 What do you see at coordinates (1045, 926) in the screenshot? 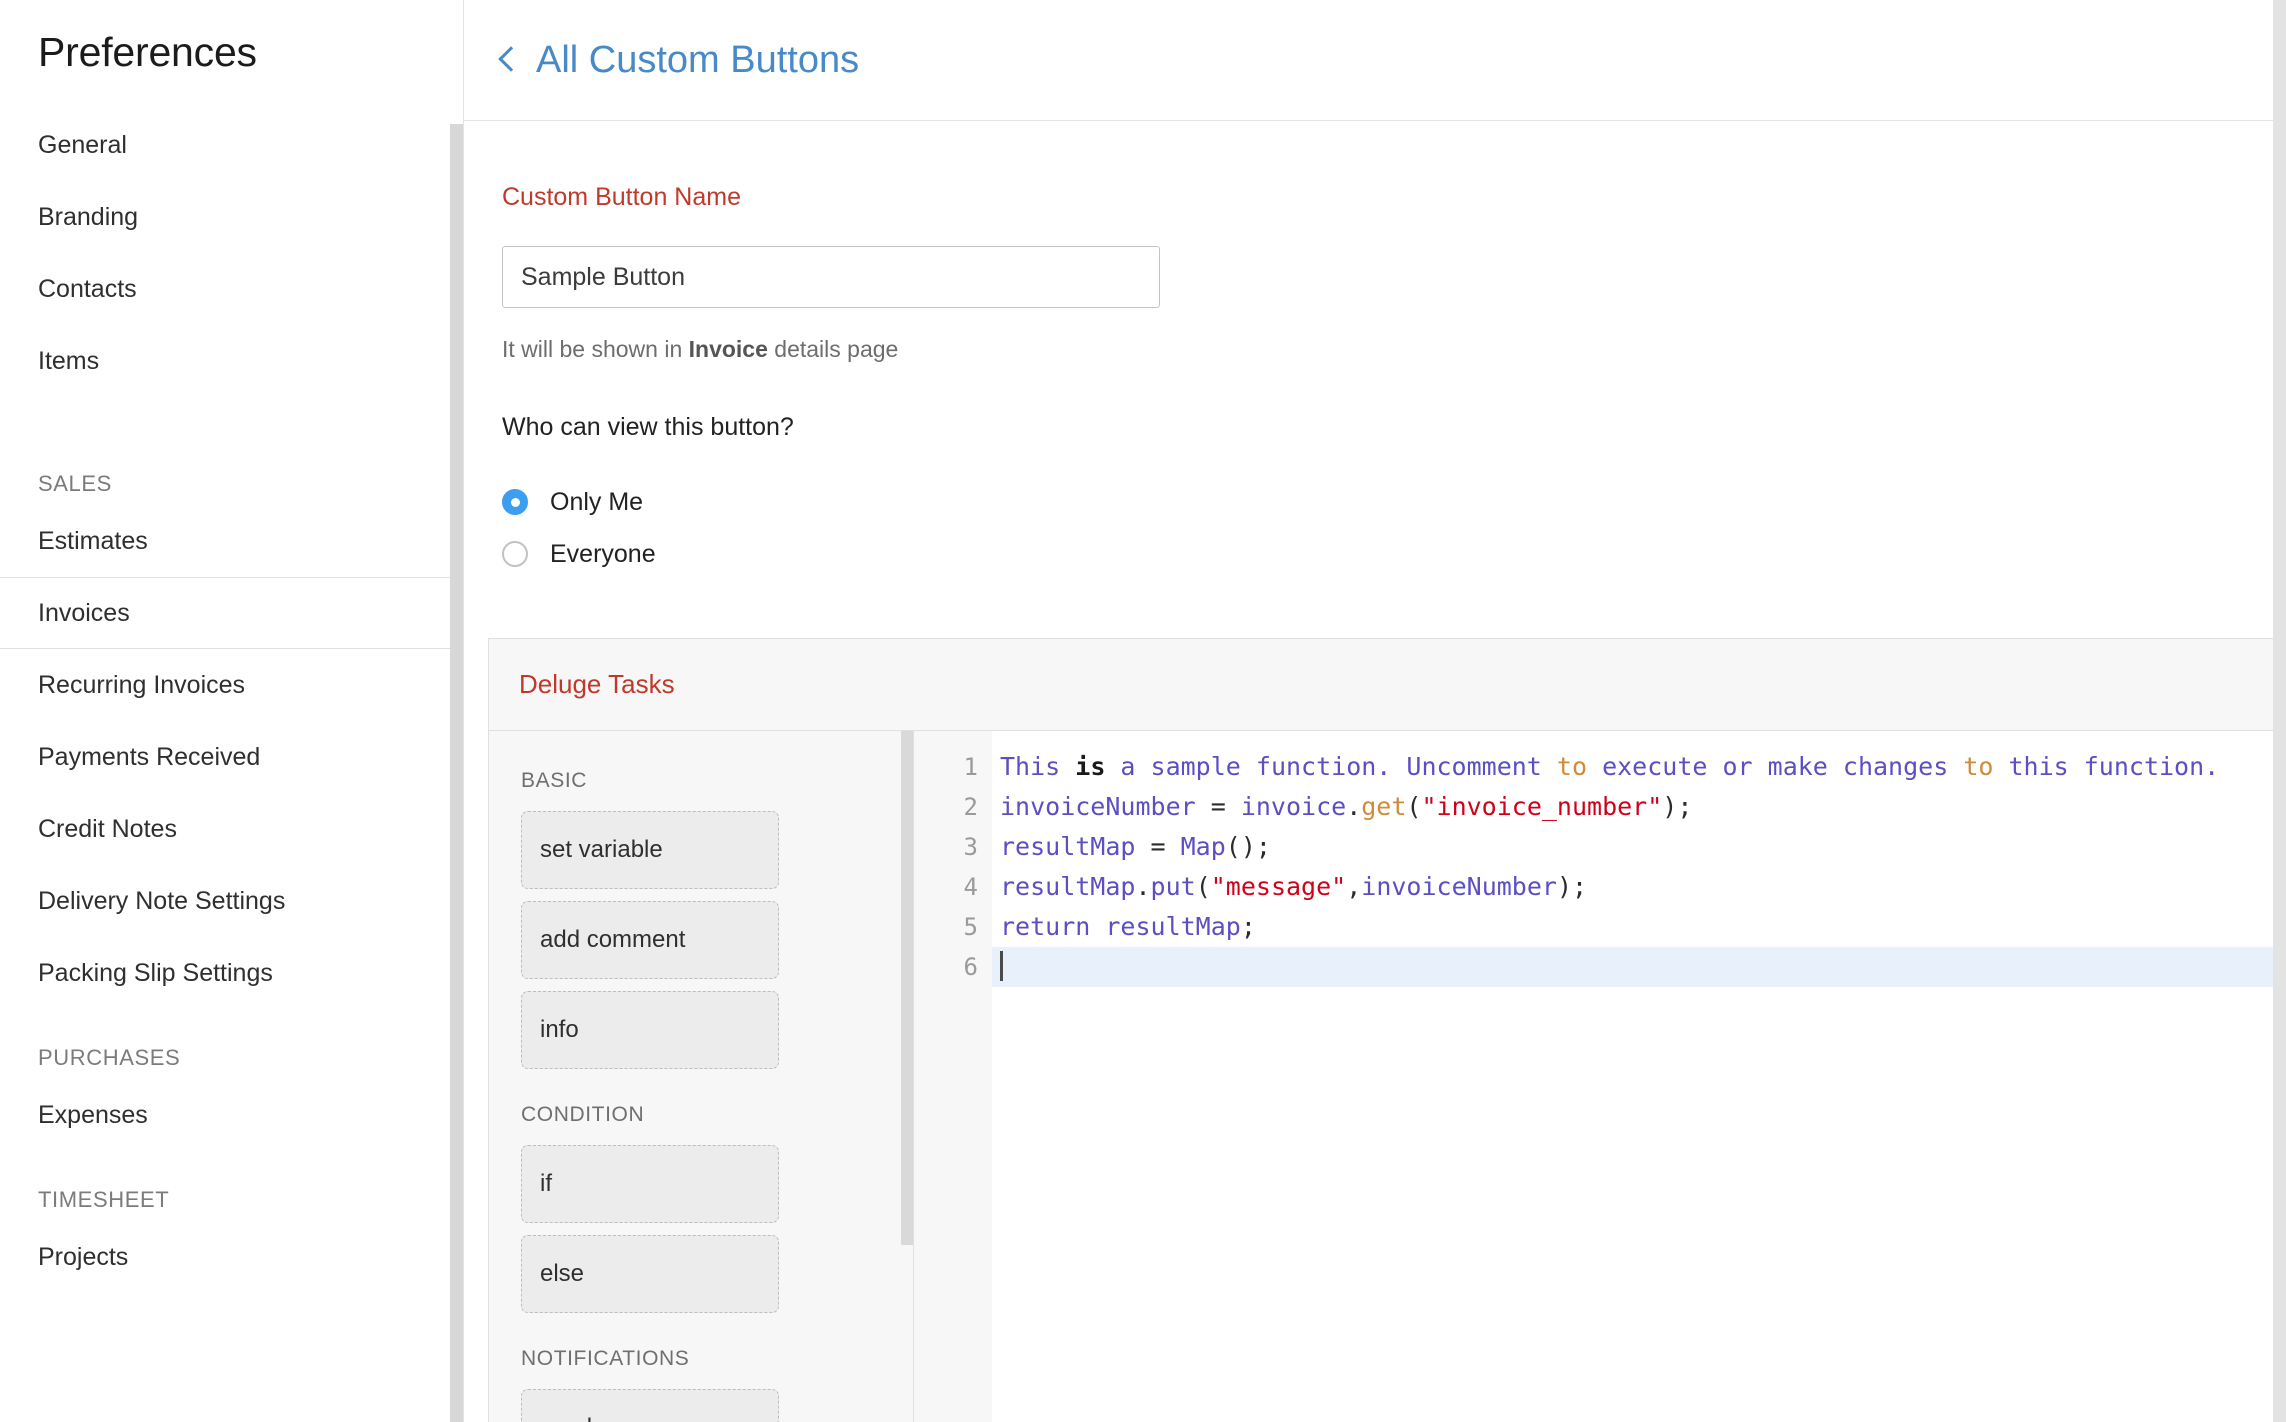
I see `code-token: return` at bounding box center [1045, 926].